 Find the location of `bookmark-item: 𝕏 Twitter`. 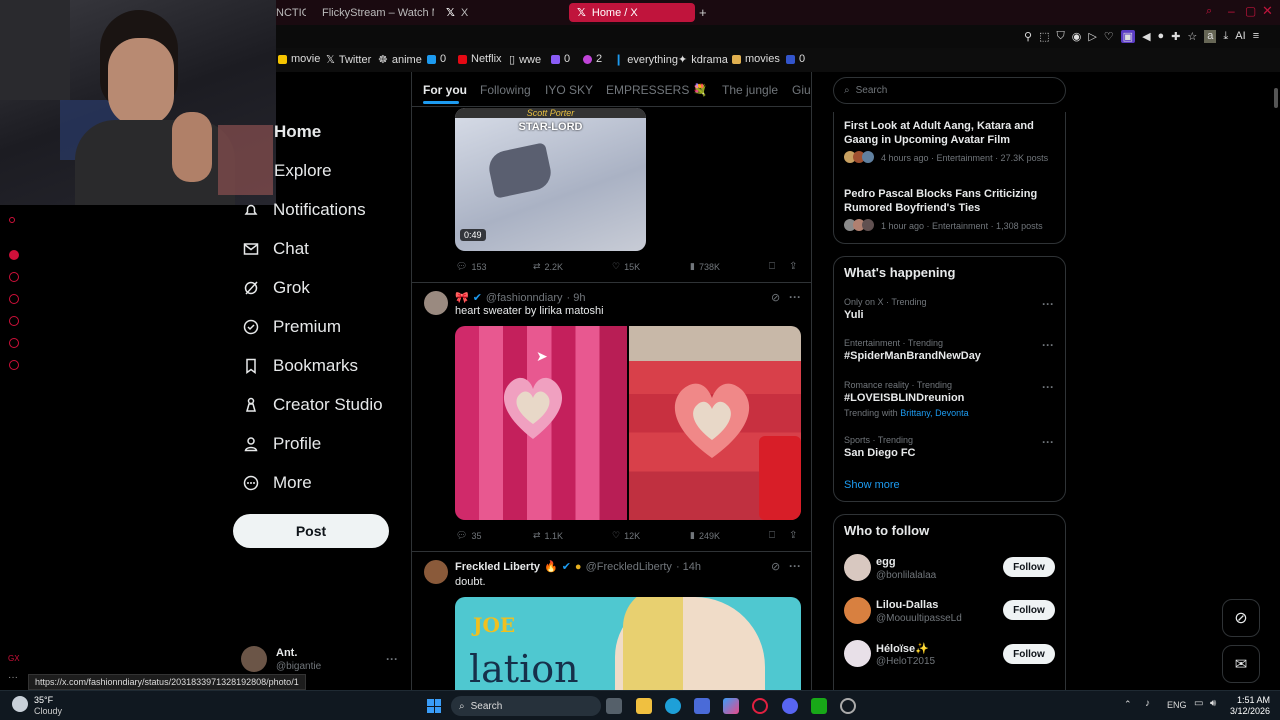

bookmark-item: 𝕏 Twitter is located at coordinates (348, 60).